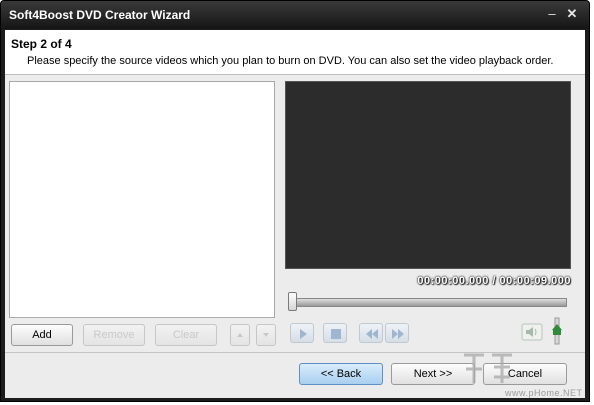 The width and height of the screenshot is (594, 405). What do you see at coordinates (295, 15) in the screenshot?
I see `title-bar: Soft4Boost DVD Creator Wizard – ✕` at bounding box center [295, 15].